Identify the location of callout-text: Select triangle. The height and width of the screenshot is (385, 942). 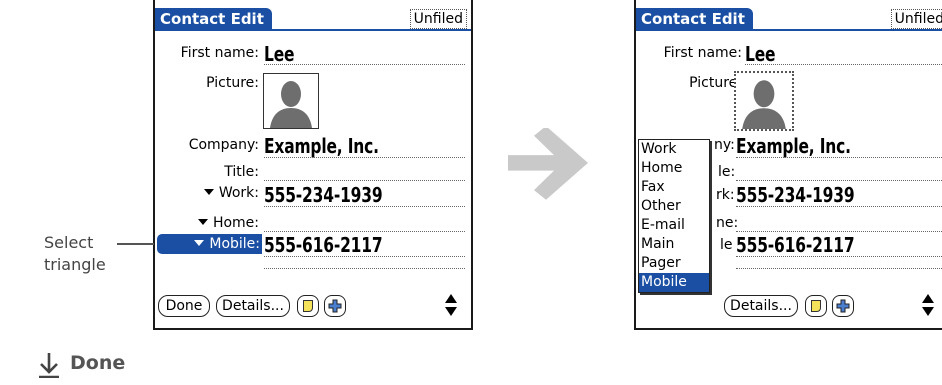
(84, 254).